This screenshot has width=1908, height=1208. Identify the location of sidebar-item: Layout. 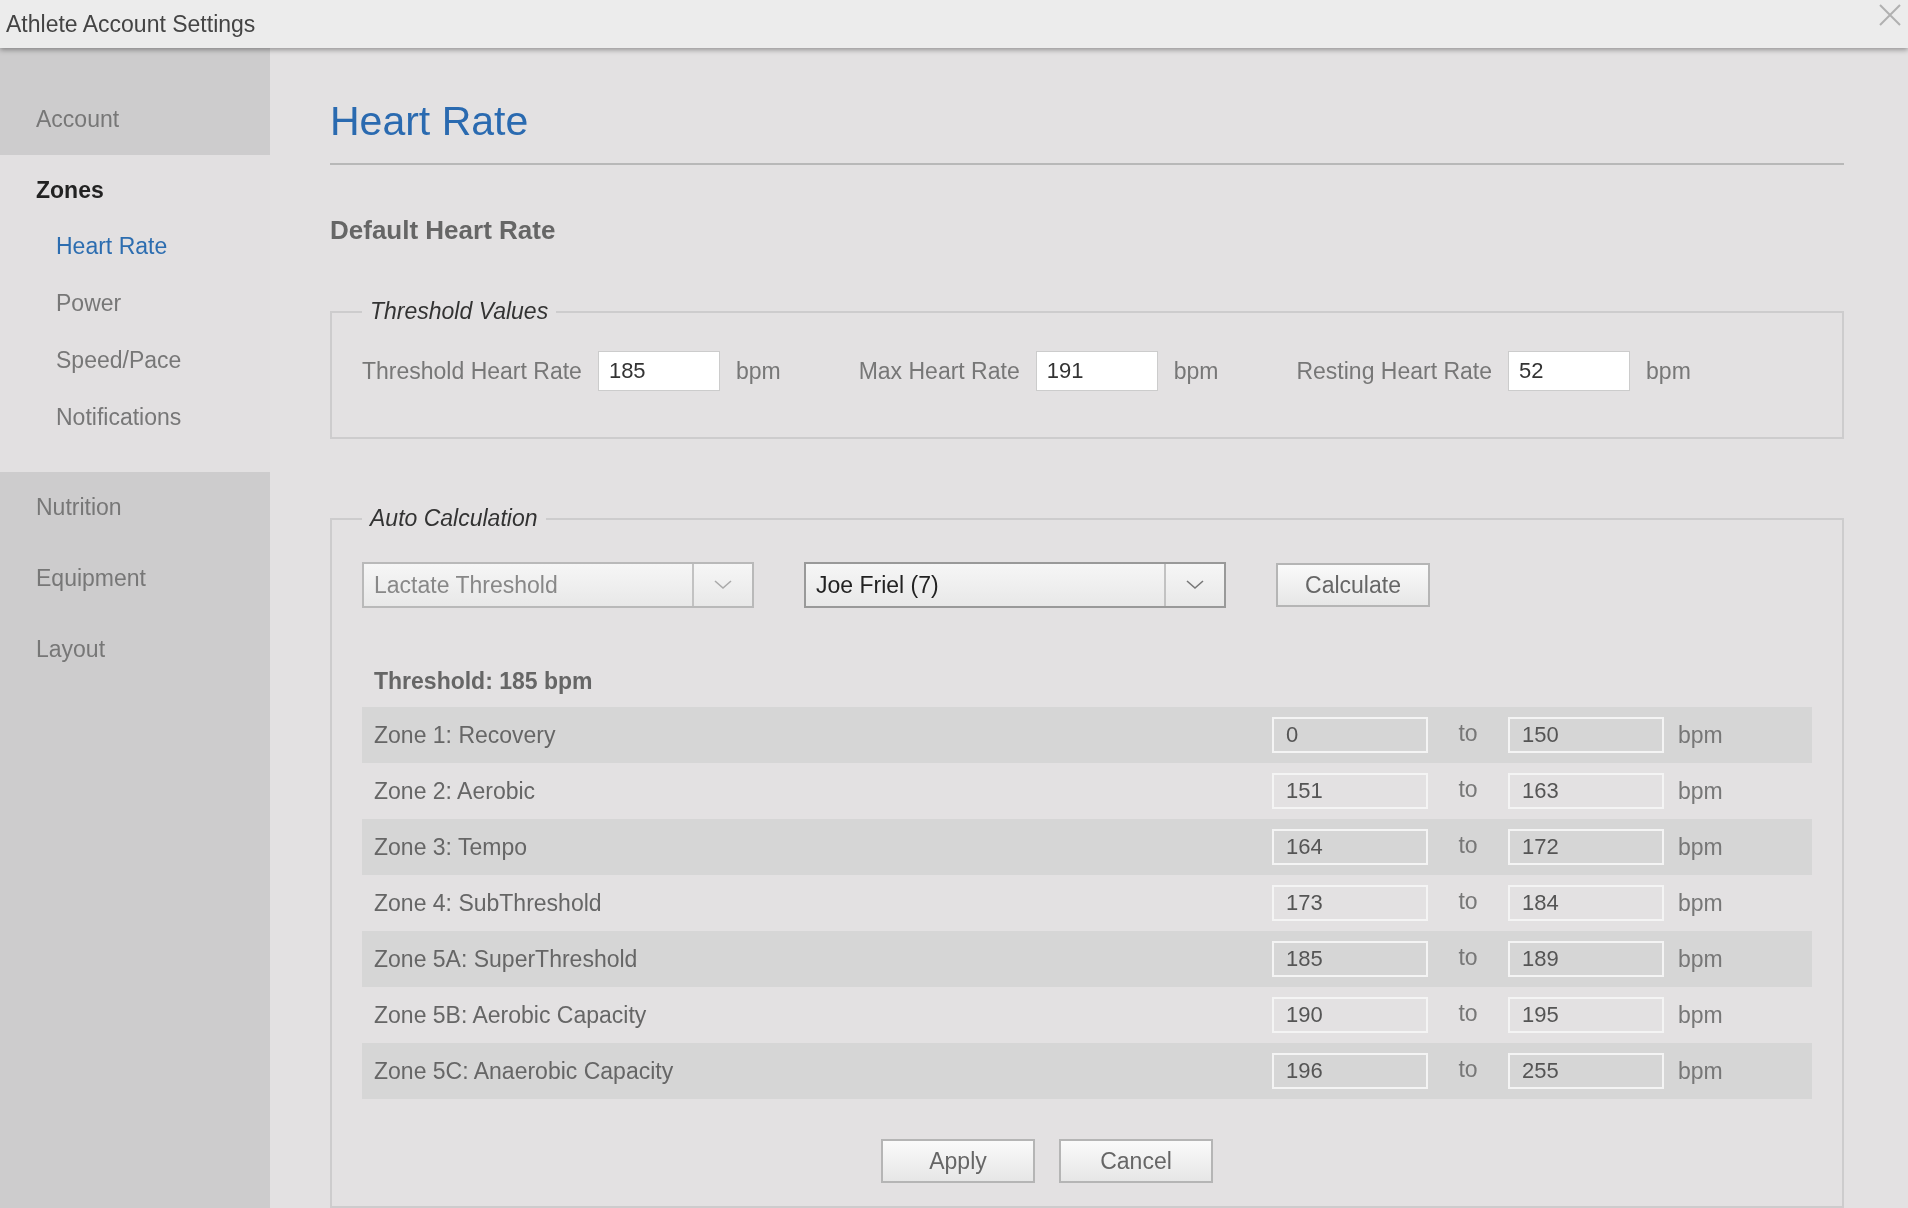
(135, 649).